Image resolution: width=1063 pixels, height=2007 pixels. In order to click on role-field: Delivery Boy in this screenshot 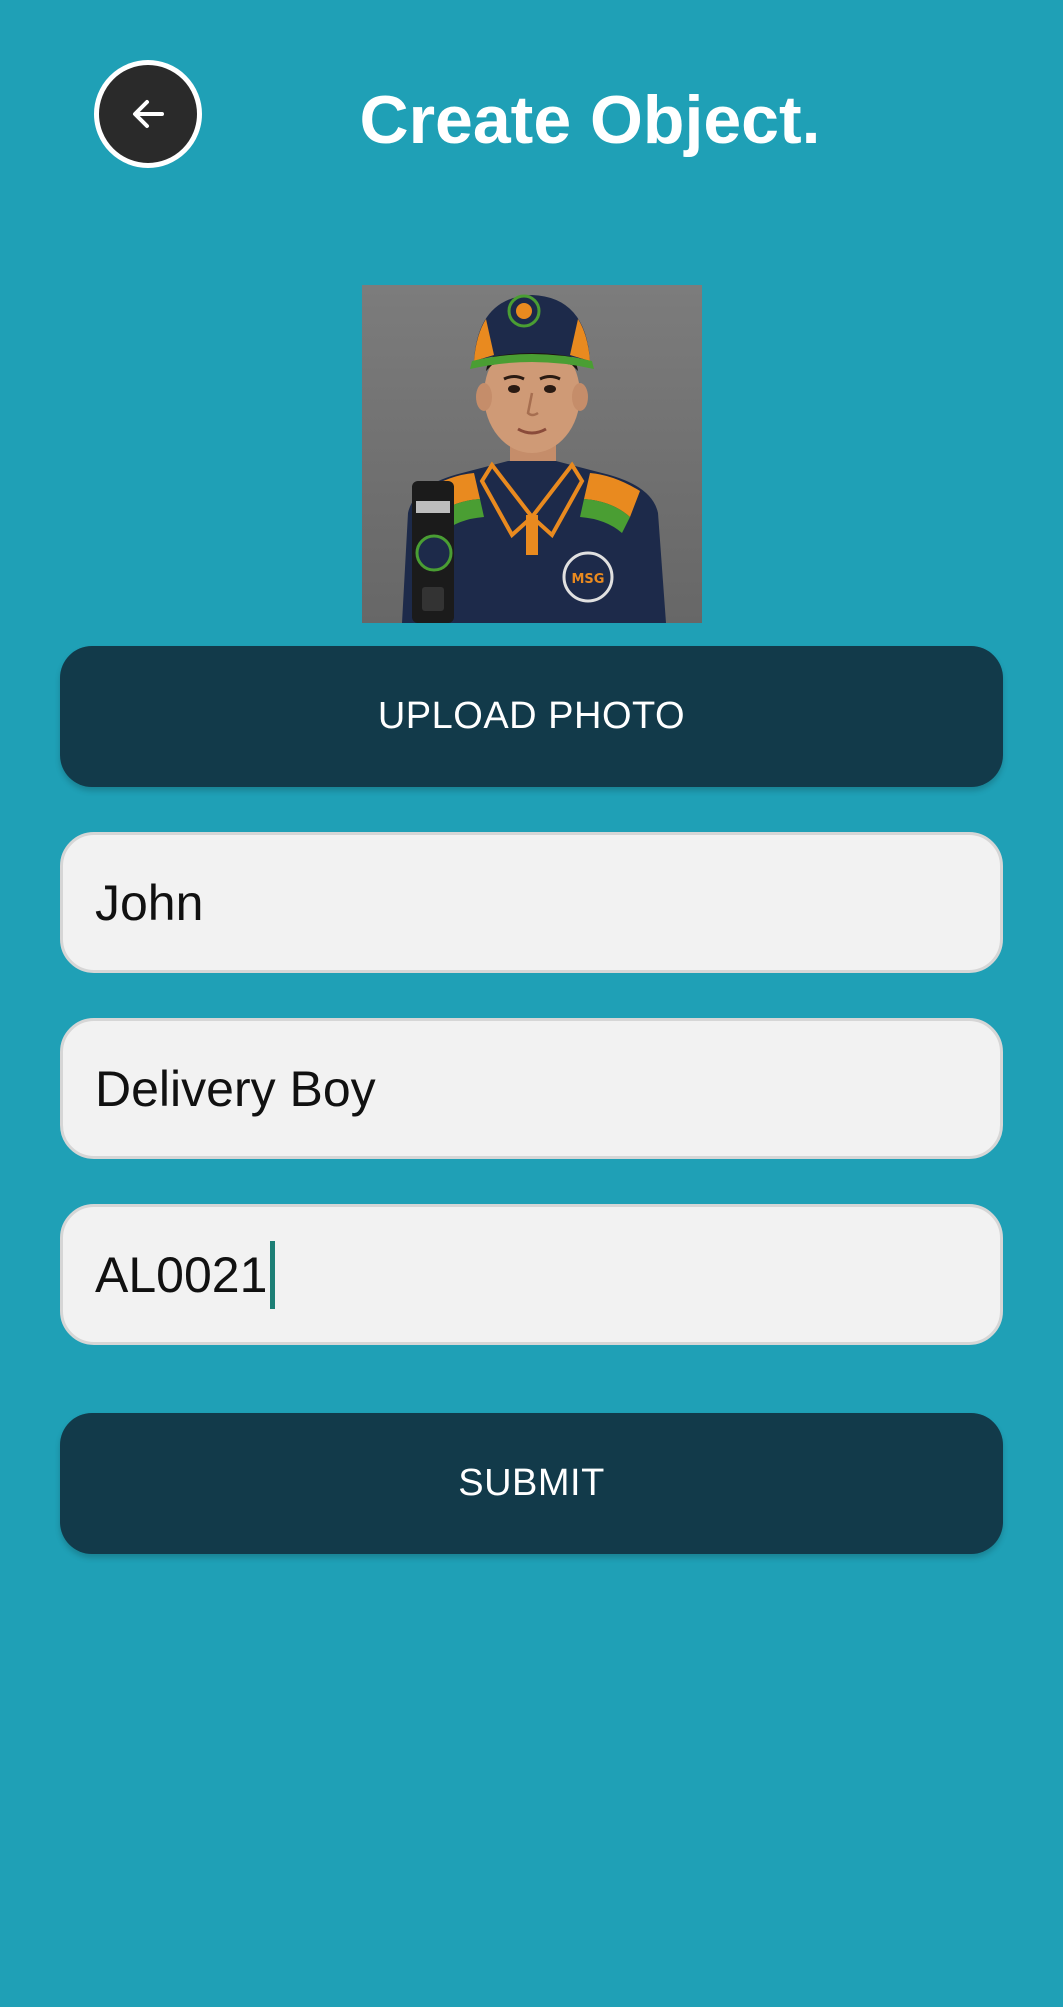, I will do `click(531, 1088)`.